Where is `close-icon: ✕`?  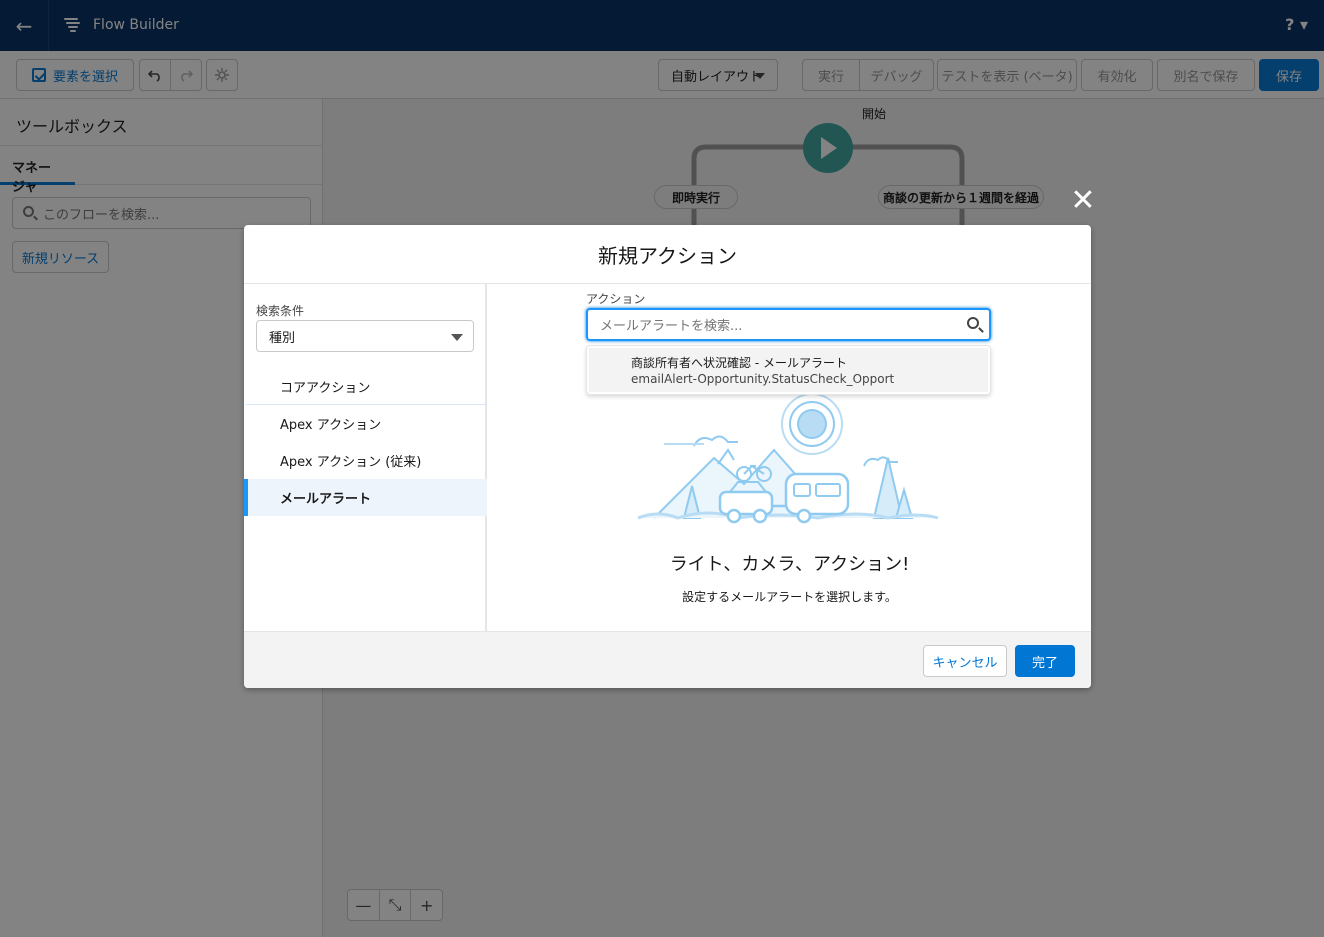
close-icon: ✕ is located at coordinates (1083, 201).